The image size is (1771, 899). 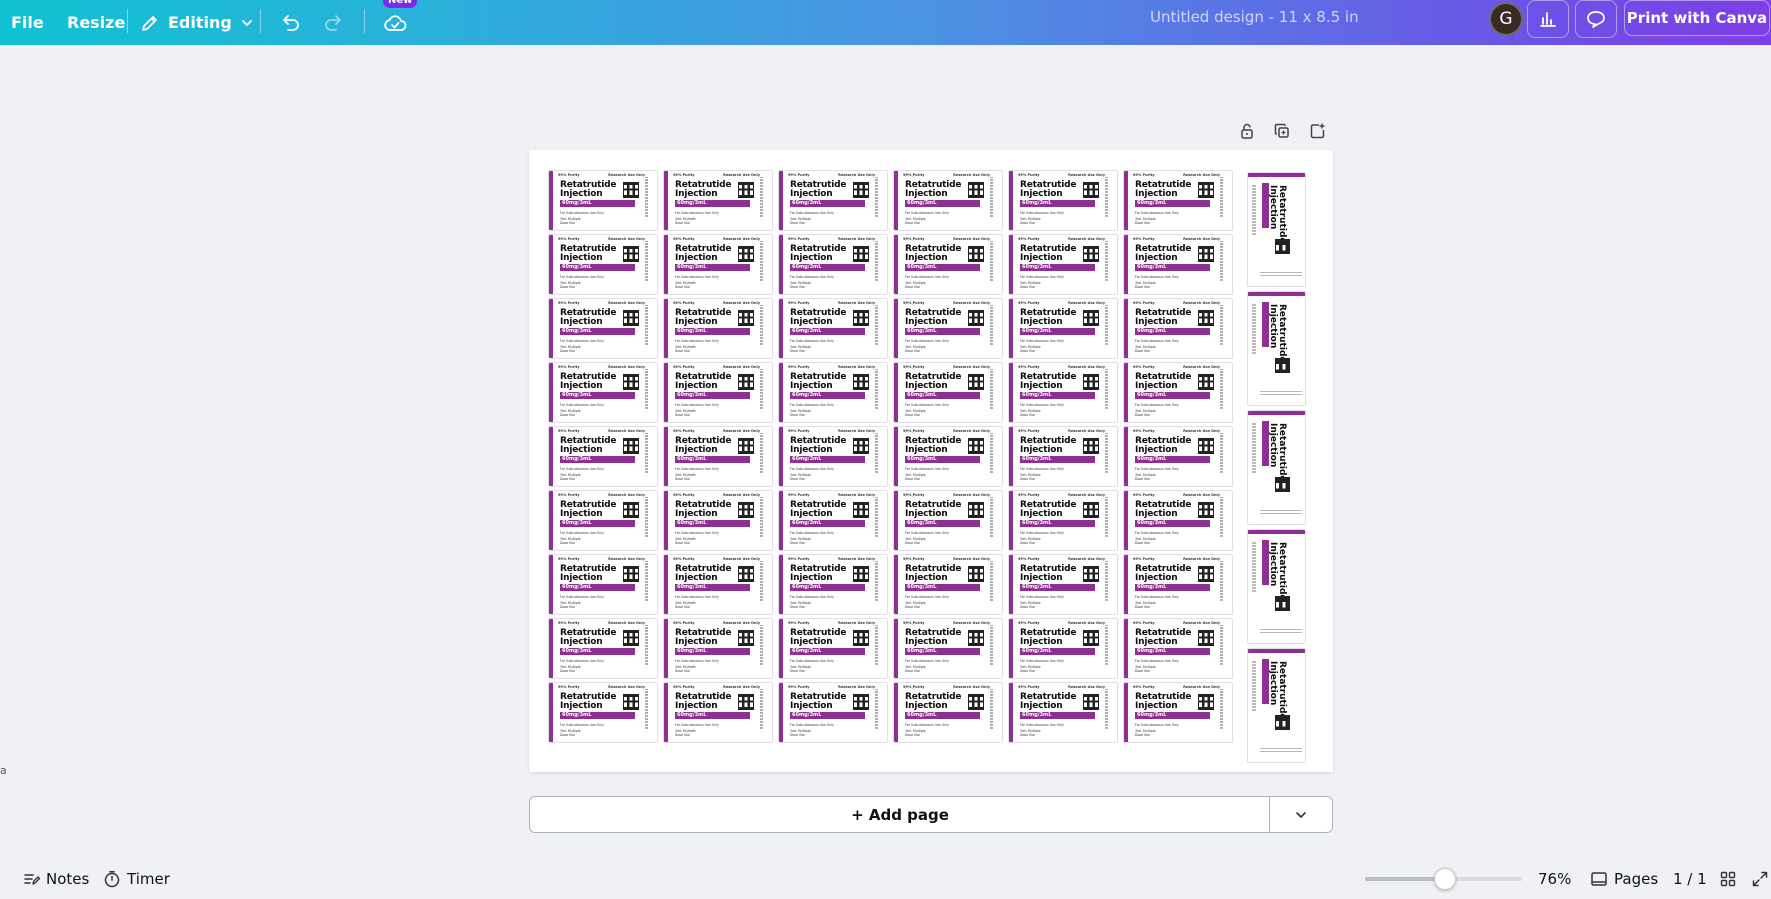 I want to click on resize-button: Resize, so click(x=96, y=22).